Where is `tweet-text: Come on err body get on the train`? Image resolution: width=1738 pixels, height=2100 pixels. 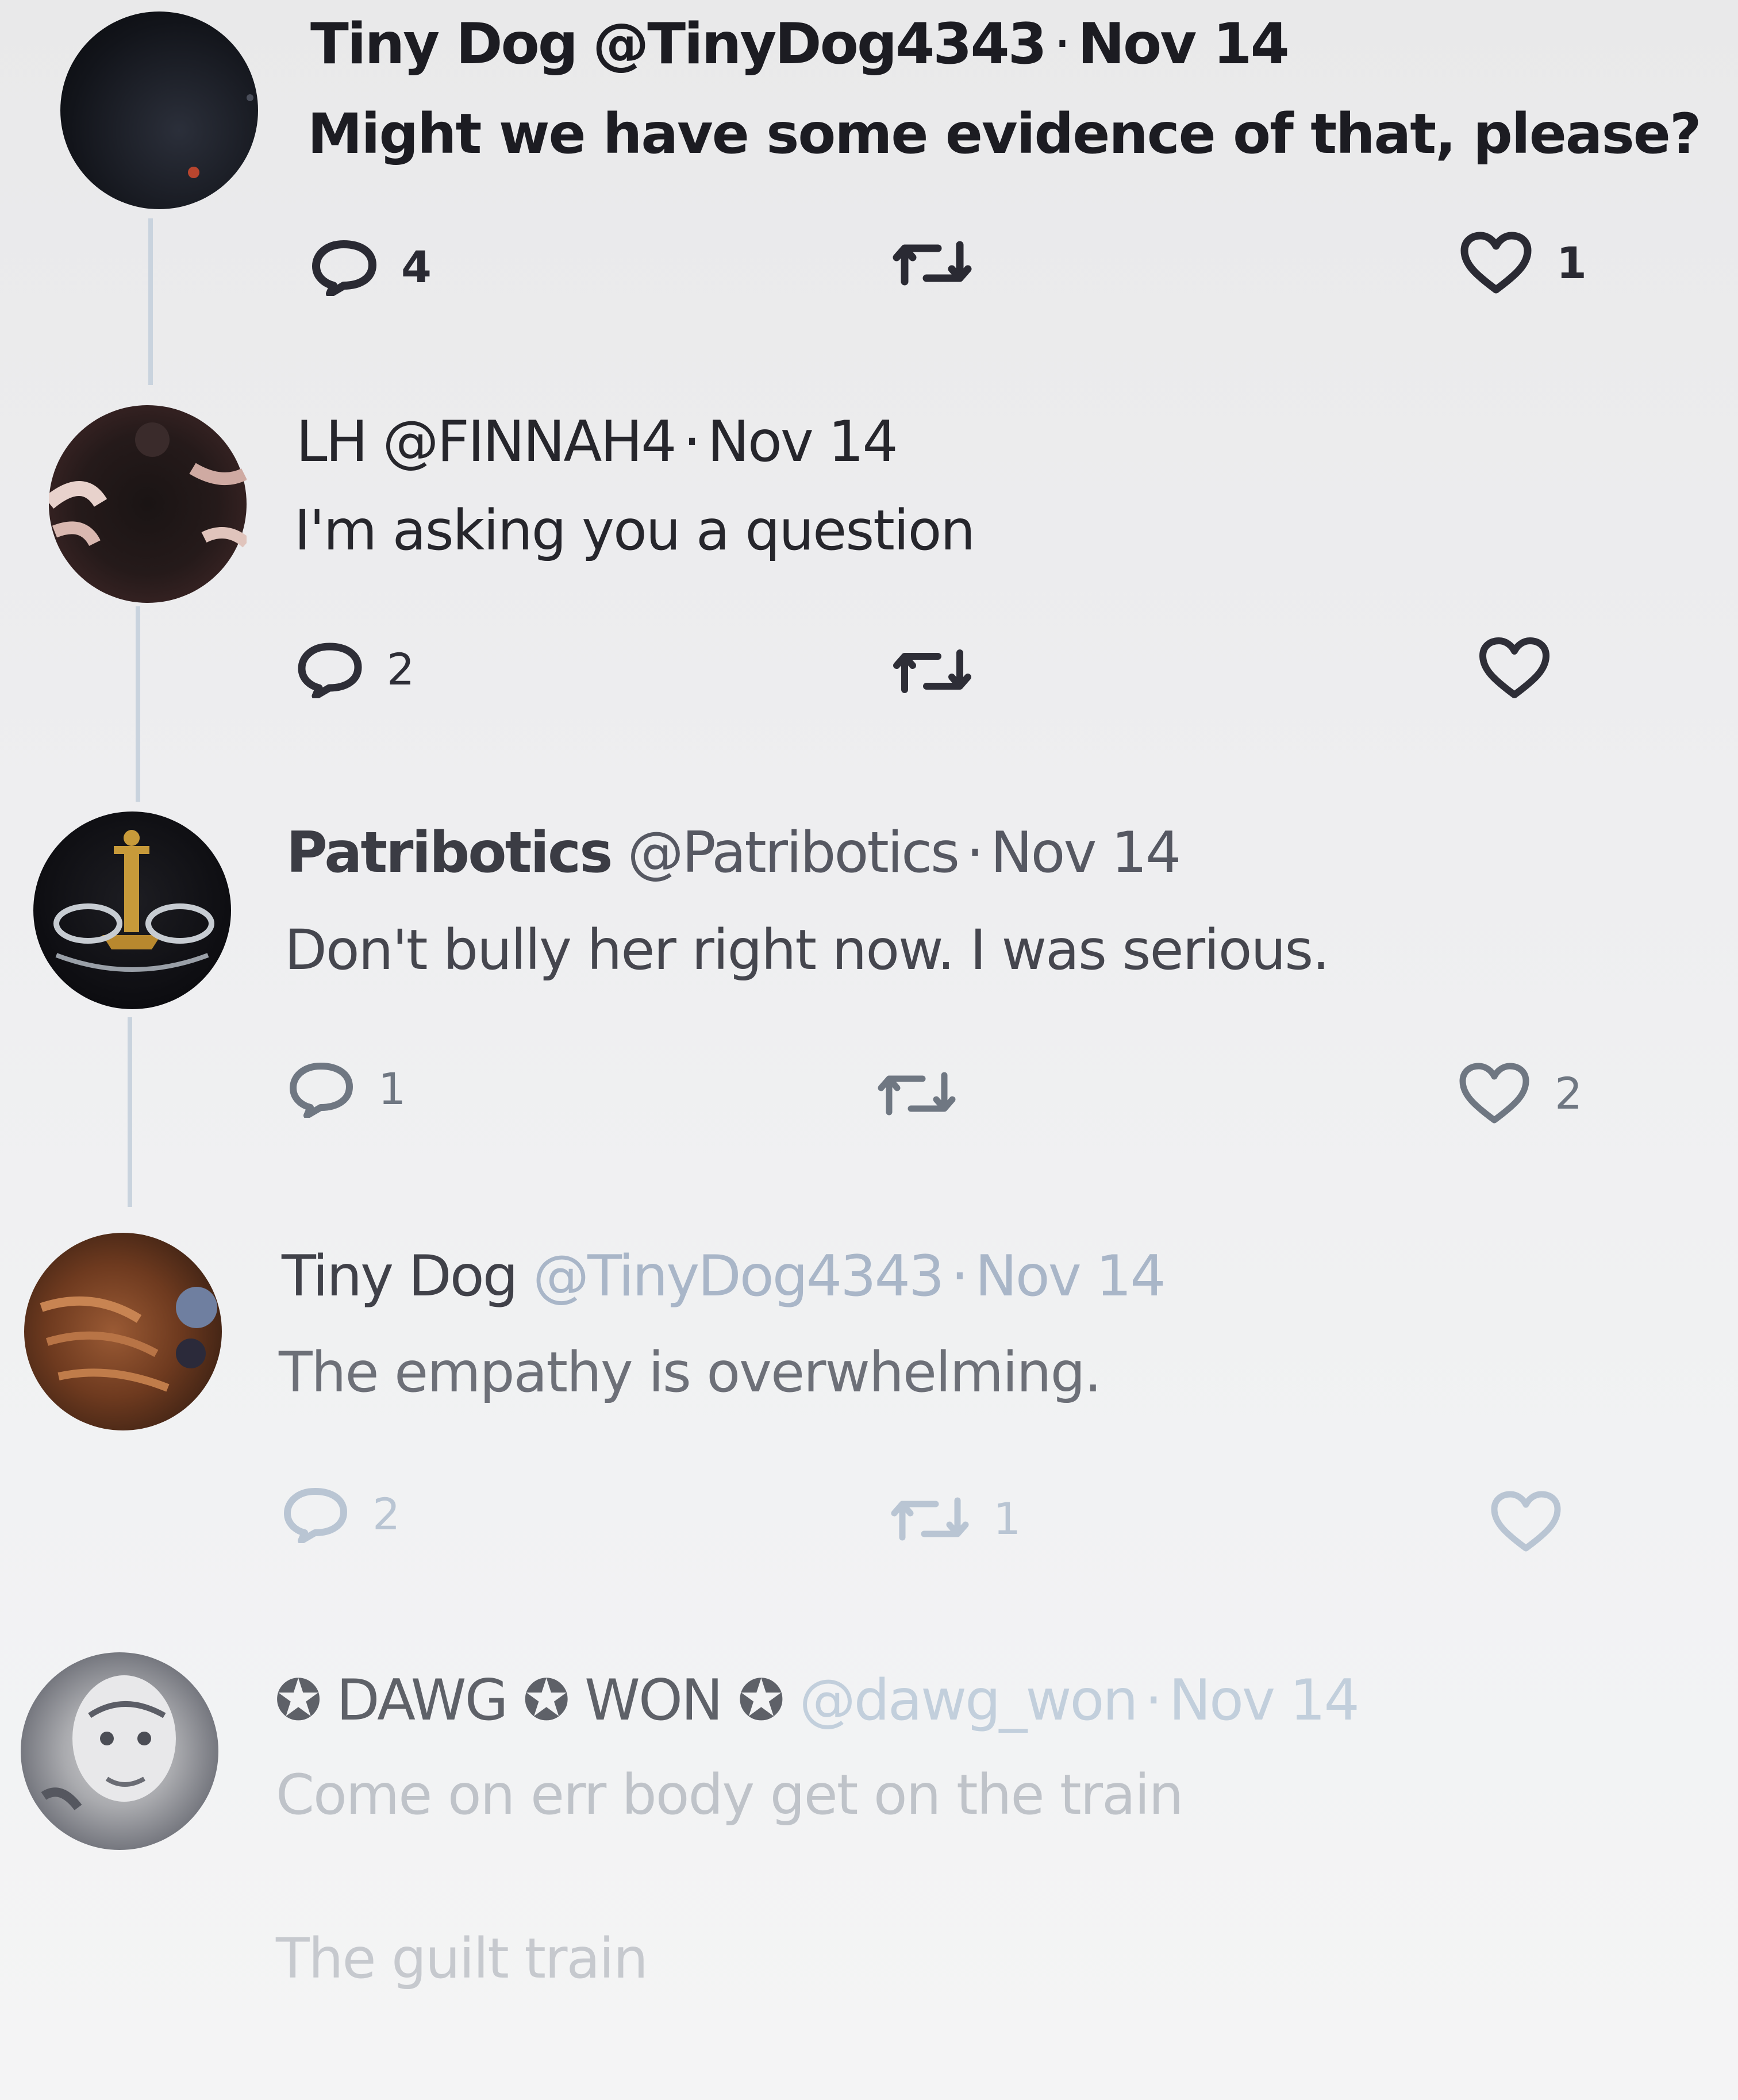 tweet-text: Come on err body get on the train is located at coordinates (729, 1795).